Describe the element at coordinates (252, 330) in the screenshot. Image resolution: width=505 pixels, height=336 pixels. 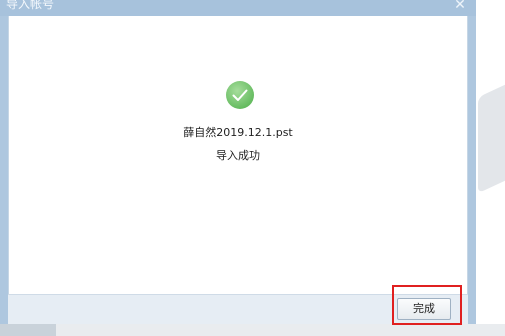
I see `background-strip` at that location.